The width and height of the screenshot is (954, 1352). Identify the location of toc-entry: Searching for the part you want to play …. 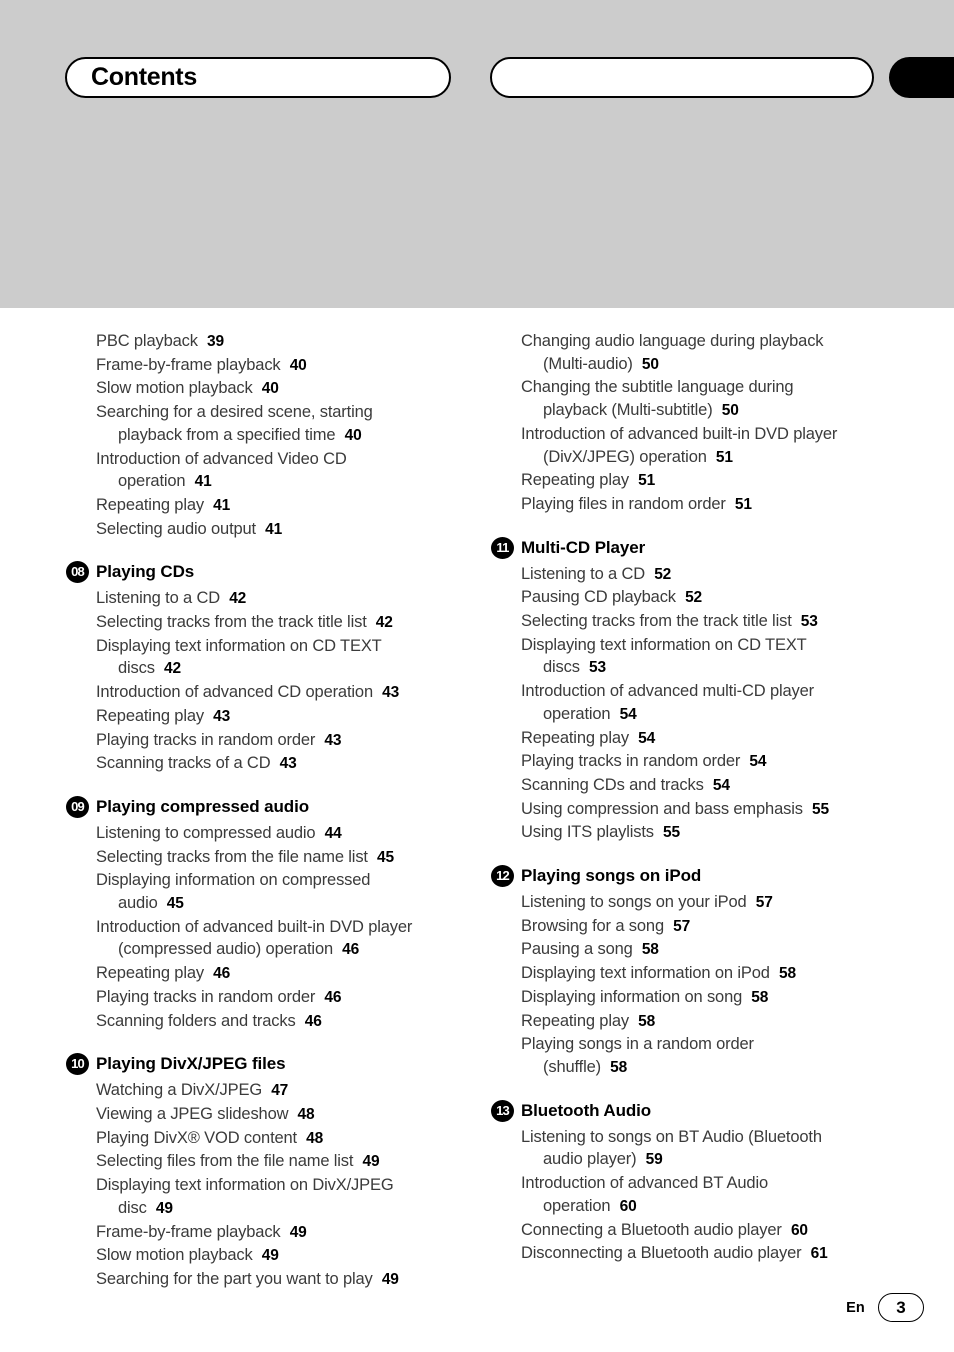
(281, 1280).